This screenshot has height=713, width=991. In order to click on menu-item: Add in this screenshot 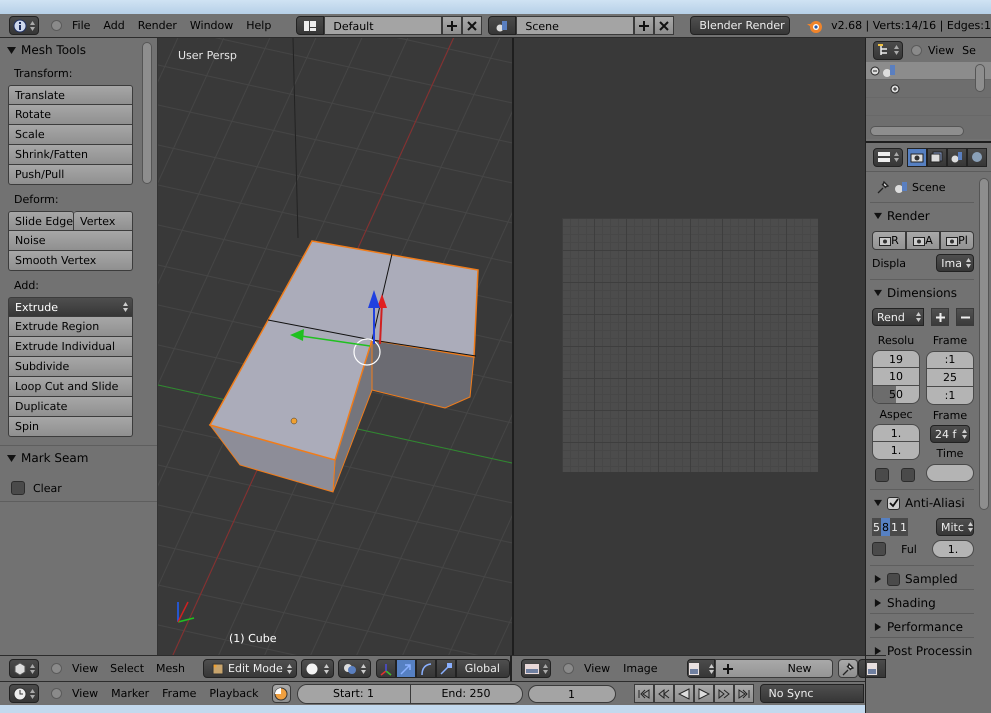, I will do `click(114, 25)`.